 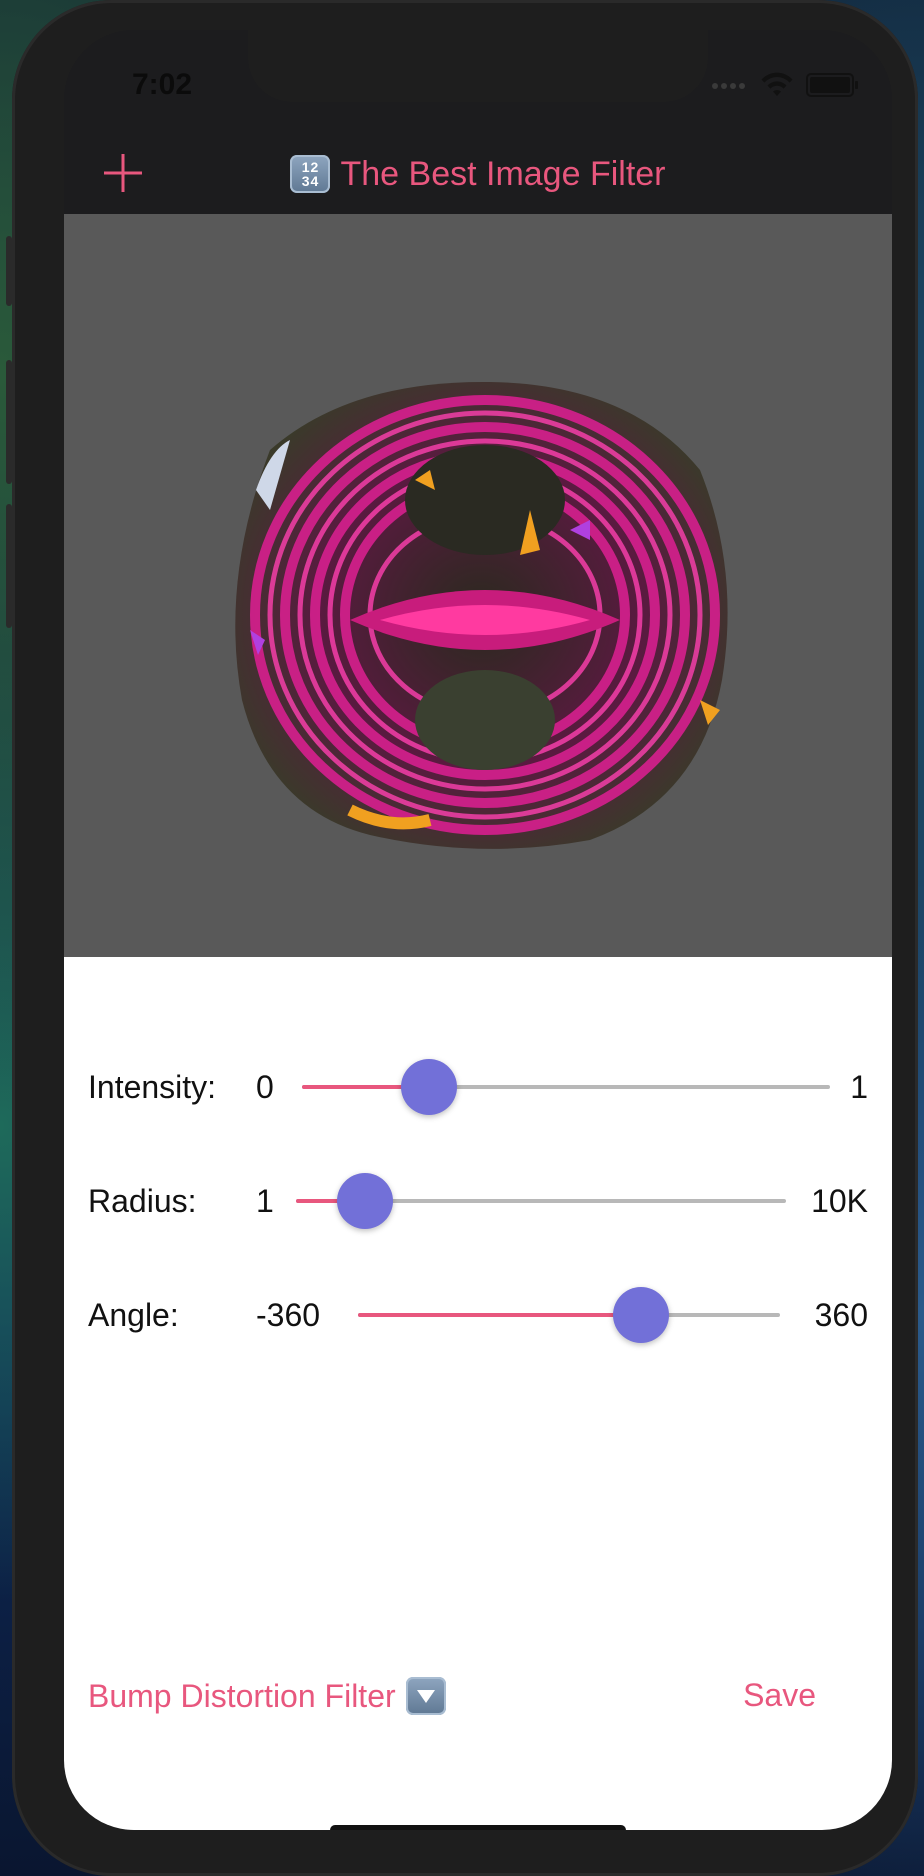 I want to click on intensity-slider-thumb, so click(x=428, y=1087).